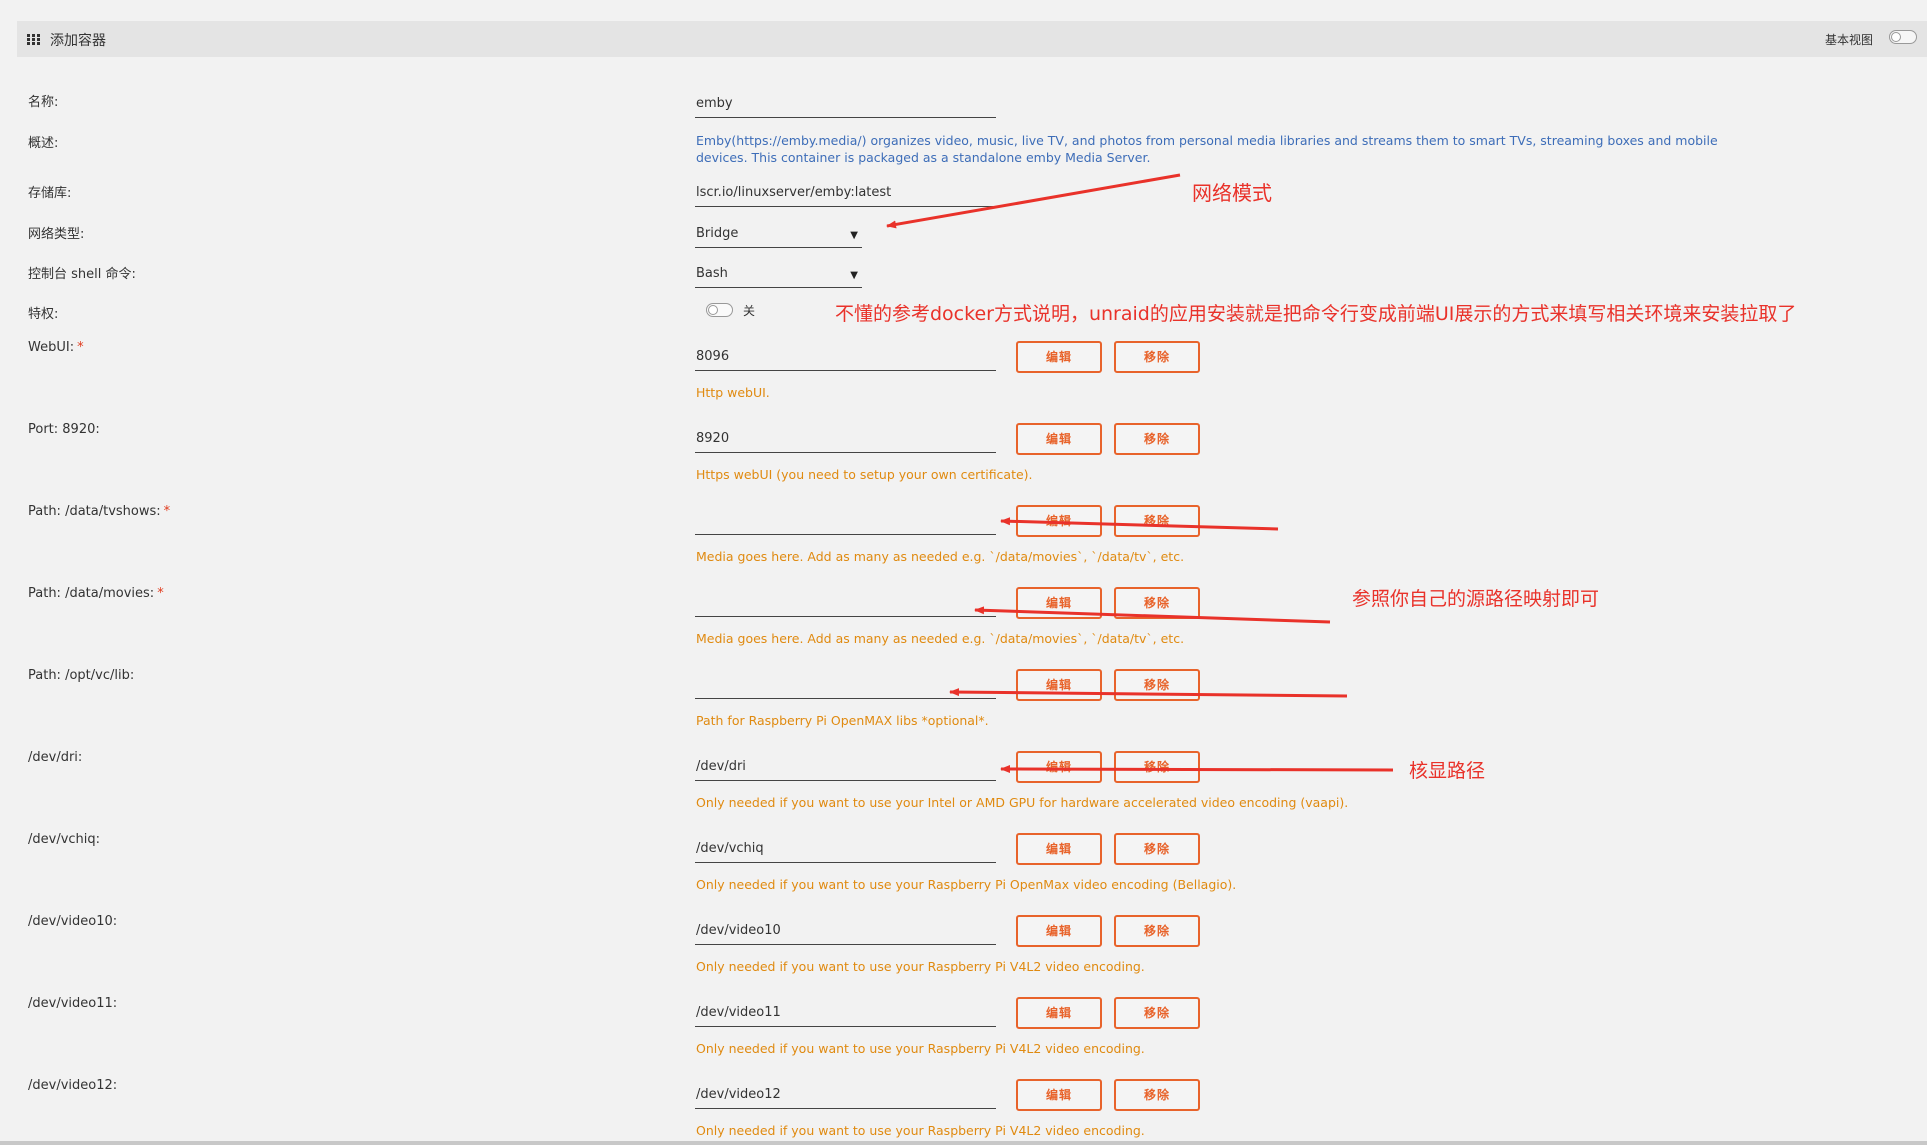 The height and width of the screenshot is (1145, 1927). I want to click on arrow-vc-lib-path, so click(1148, 693).